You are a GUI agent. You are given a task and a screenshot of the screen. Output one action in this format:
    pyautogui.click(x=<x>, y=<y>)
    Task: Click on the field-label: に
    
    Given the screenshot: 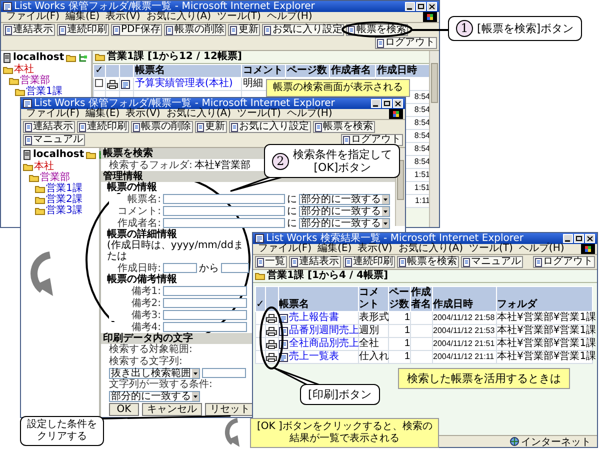 What is the action you would take?
    pyautogui.click(x=292, y=223)
    